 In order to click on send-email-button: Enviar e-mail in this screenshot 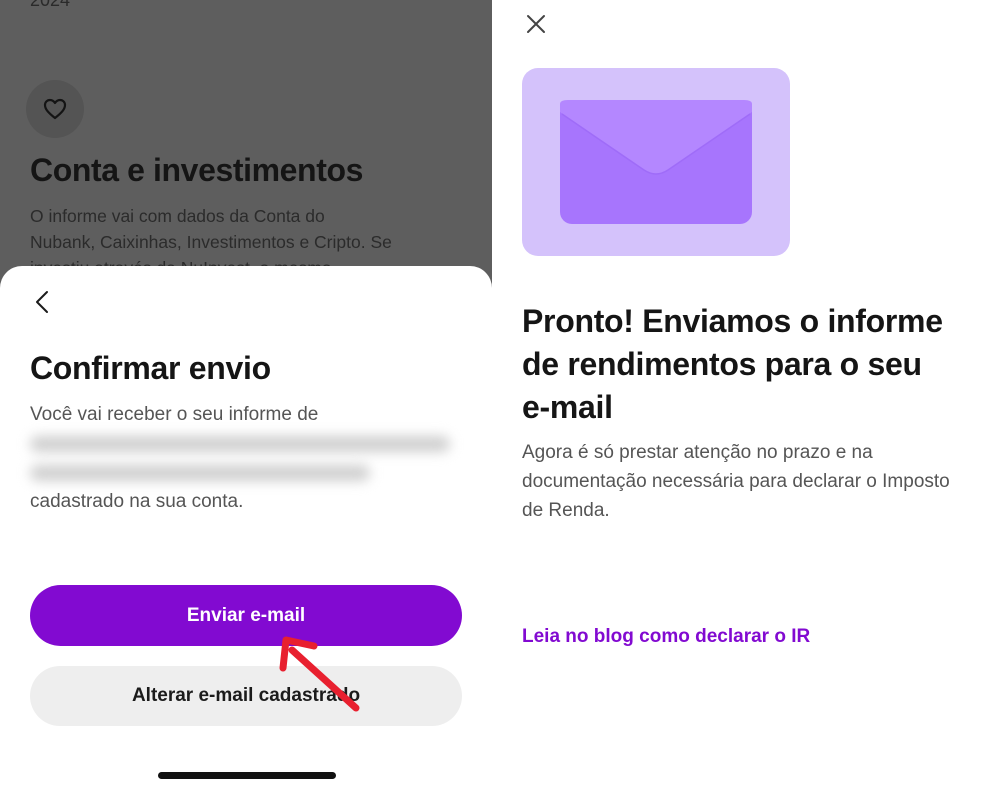, I will do `click(246, 615)`.